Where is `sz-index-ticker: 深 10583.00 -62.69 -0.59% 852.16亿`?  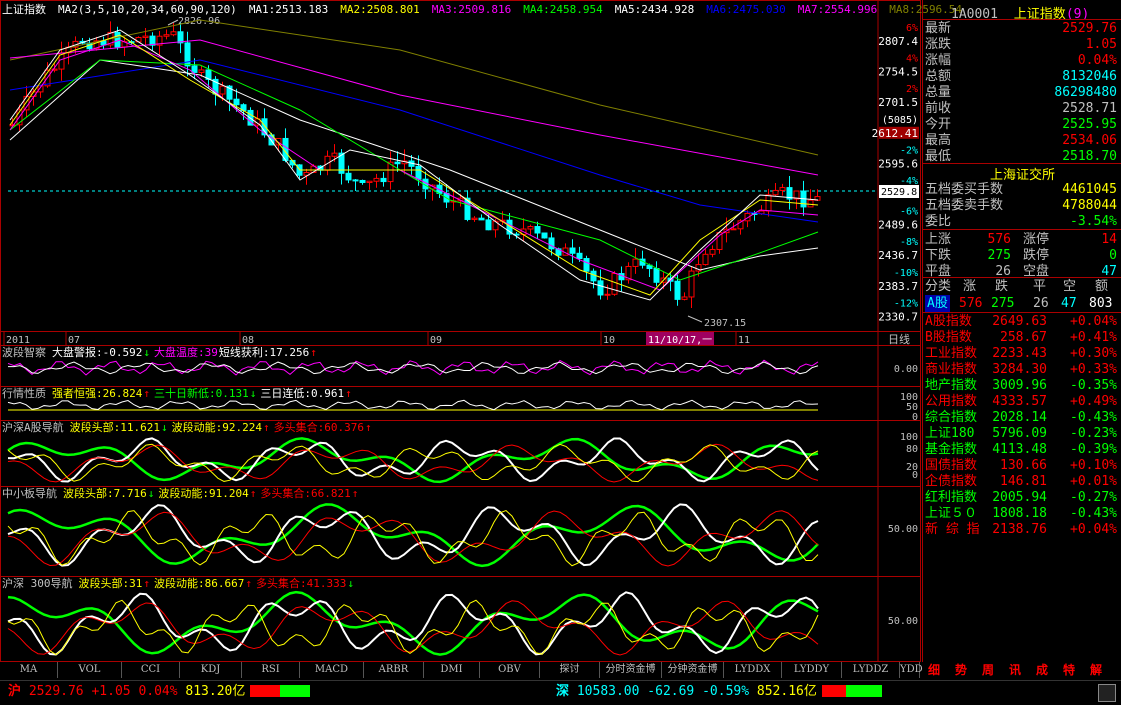 sz-index-ticker: 深 10583.00 -62.69 -0.59% 852.16亿 is located at coordinates (686, 692).